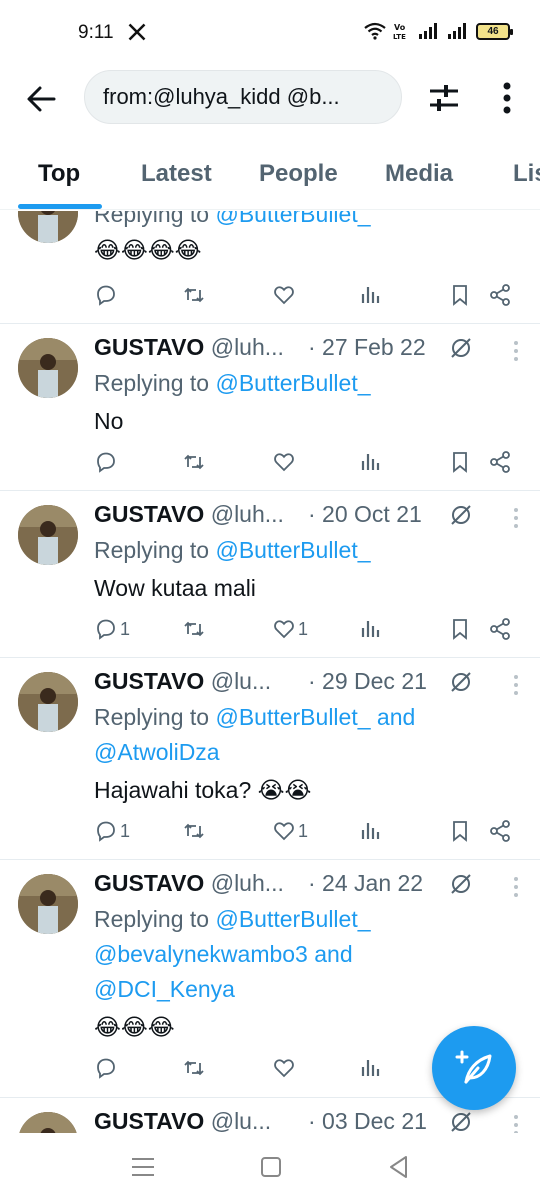  I want to click on tweet-date: · 03 Dec 21, so click(367, 1120).